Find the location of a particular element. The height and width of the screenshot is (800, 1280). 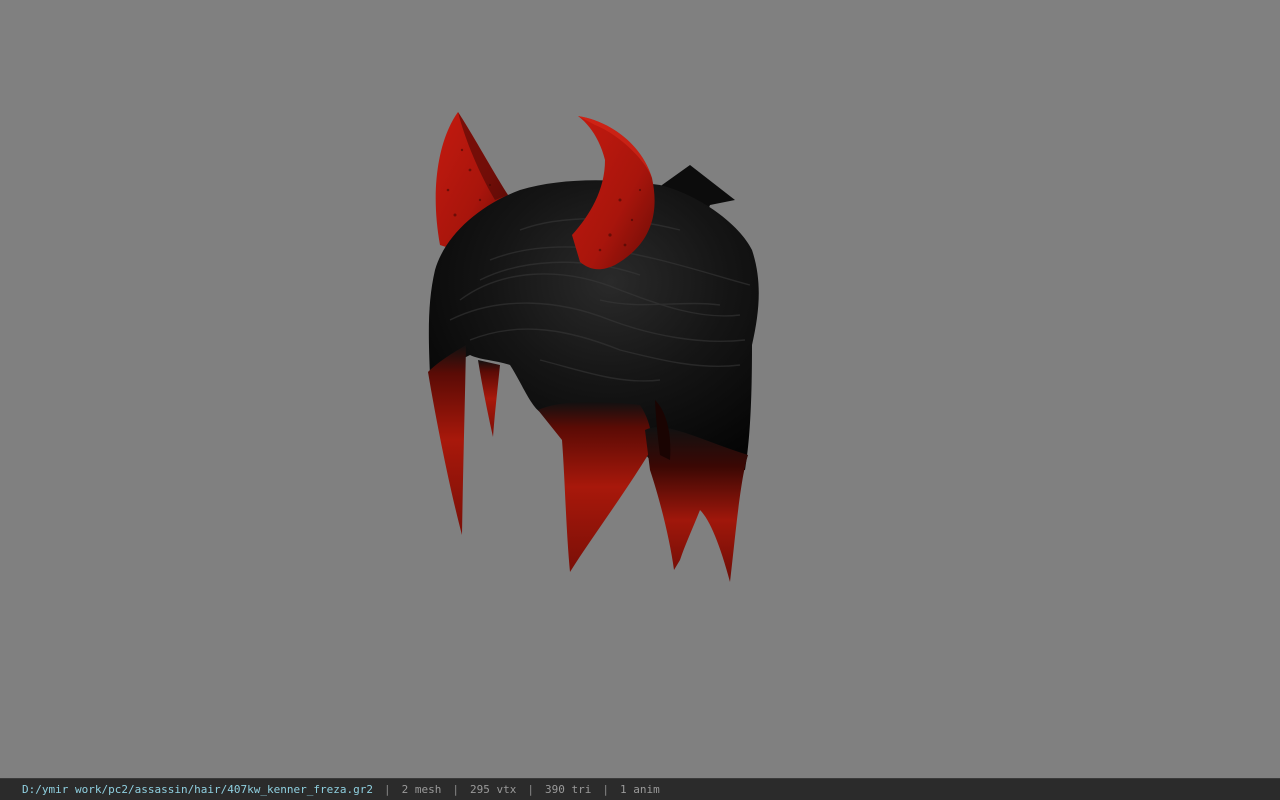

left-strand is located at coordinates (447, 440).